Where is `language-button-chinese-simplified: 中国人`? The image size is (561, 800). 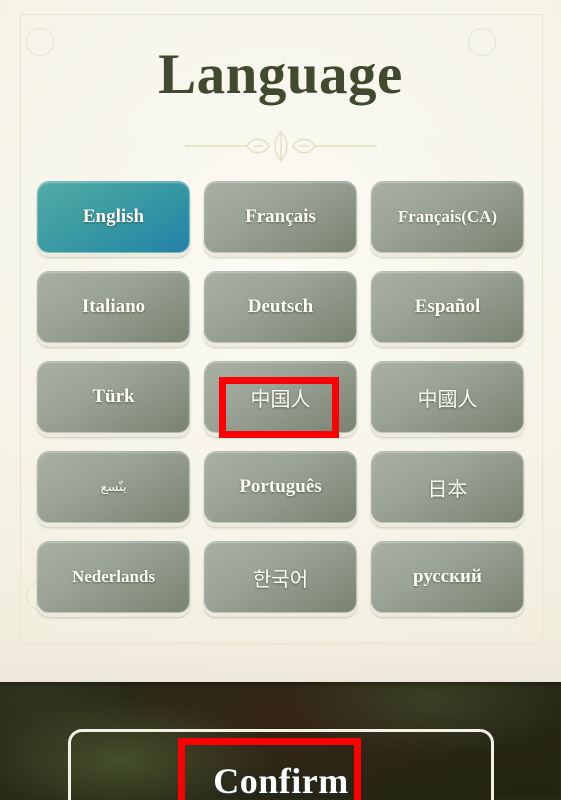
language-button-chinese-simplified: 中国人 is located at coordinates (280, 397).